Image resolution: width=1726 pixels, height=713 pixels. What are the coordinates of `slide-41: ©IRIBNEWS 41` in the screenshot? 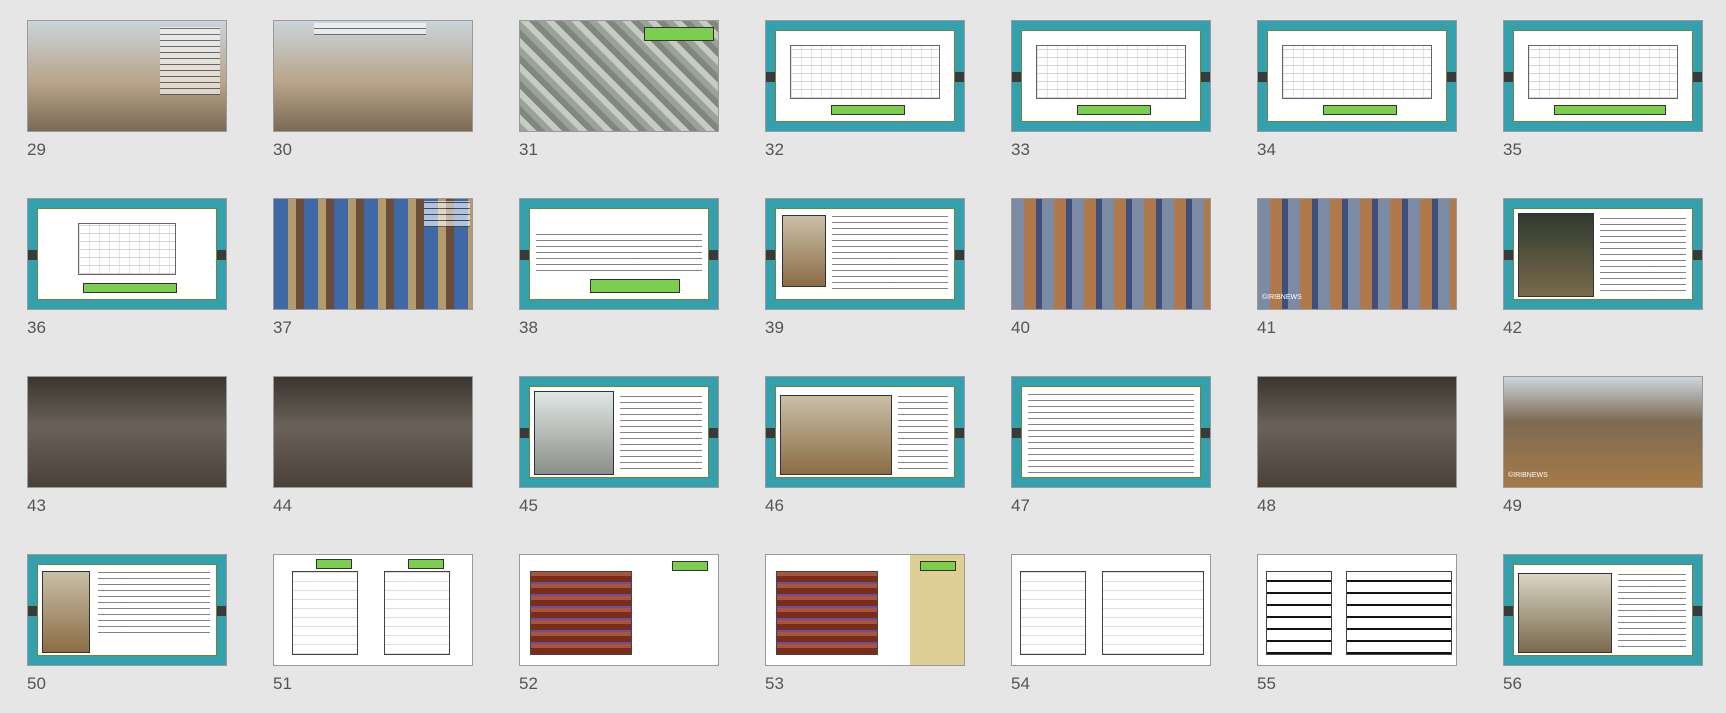 It's located at (1357, 267).